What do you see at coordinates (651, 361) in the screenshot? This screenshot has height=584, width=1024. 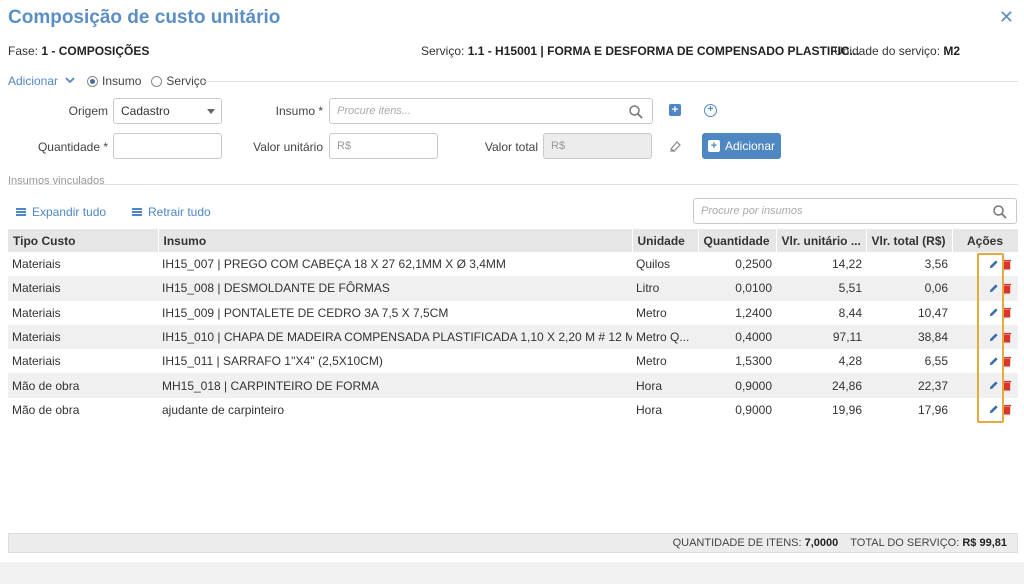 I see `cell-unidade: Metro` at bounding box center [651, 361].